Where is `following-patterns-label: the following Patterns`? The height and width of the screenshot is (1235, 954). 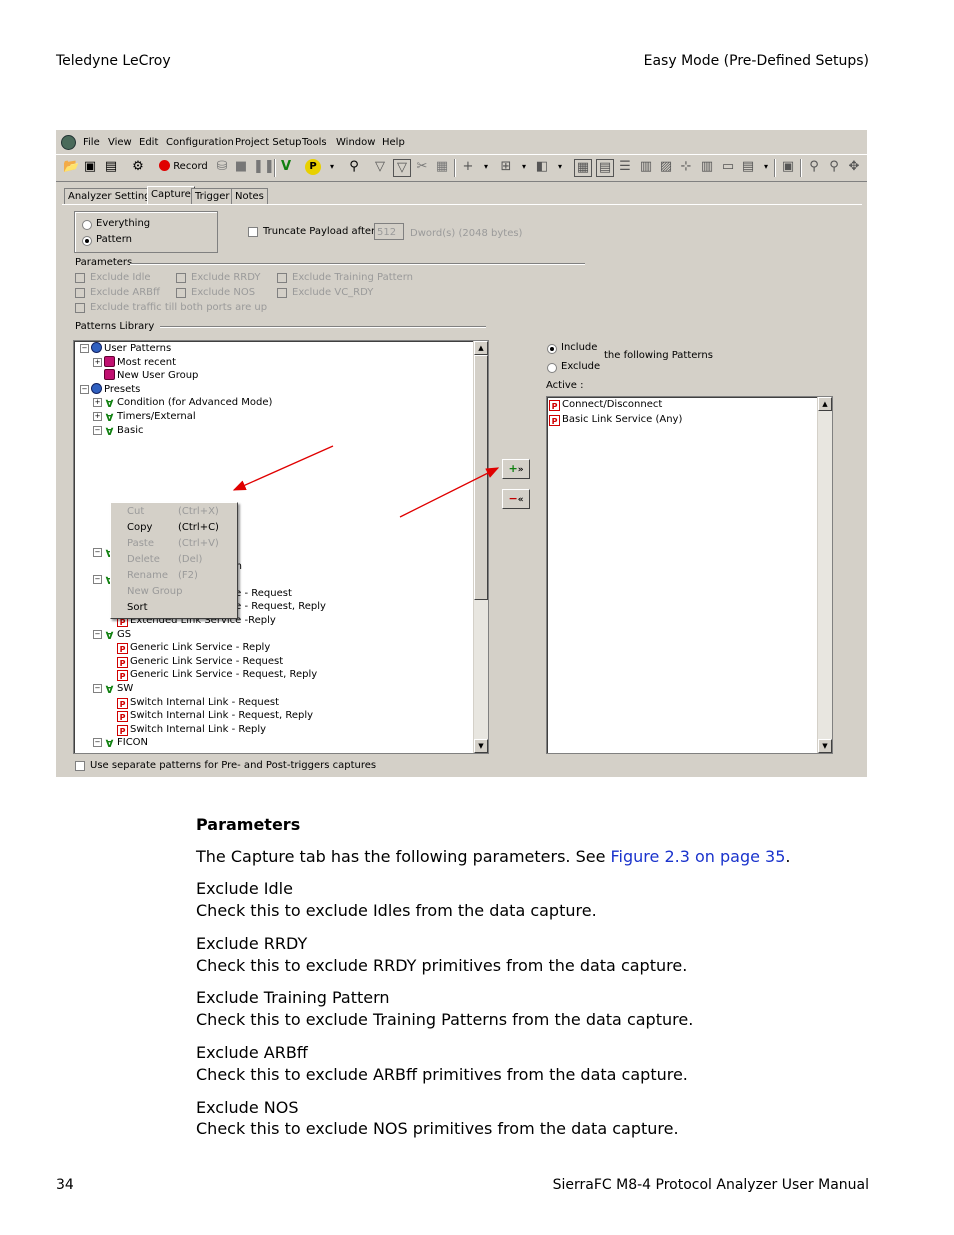
following-patterns-label: the following Patterns is located at coordinates (658, 355).